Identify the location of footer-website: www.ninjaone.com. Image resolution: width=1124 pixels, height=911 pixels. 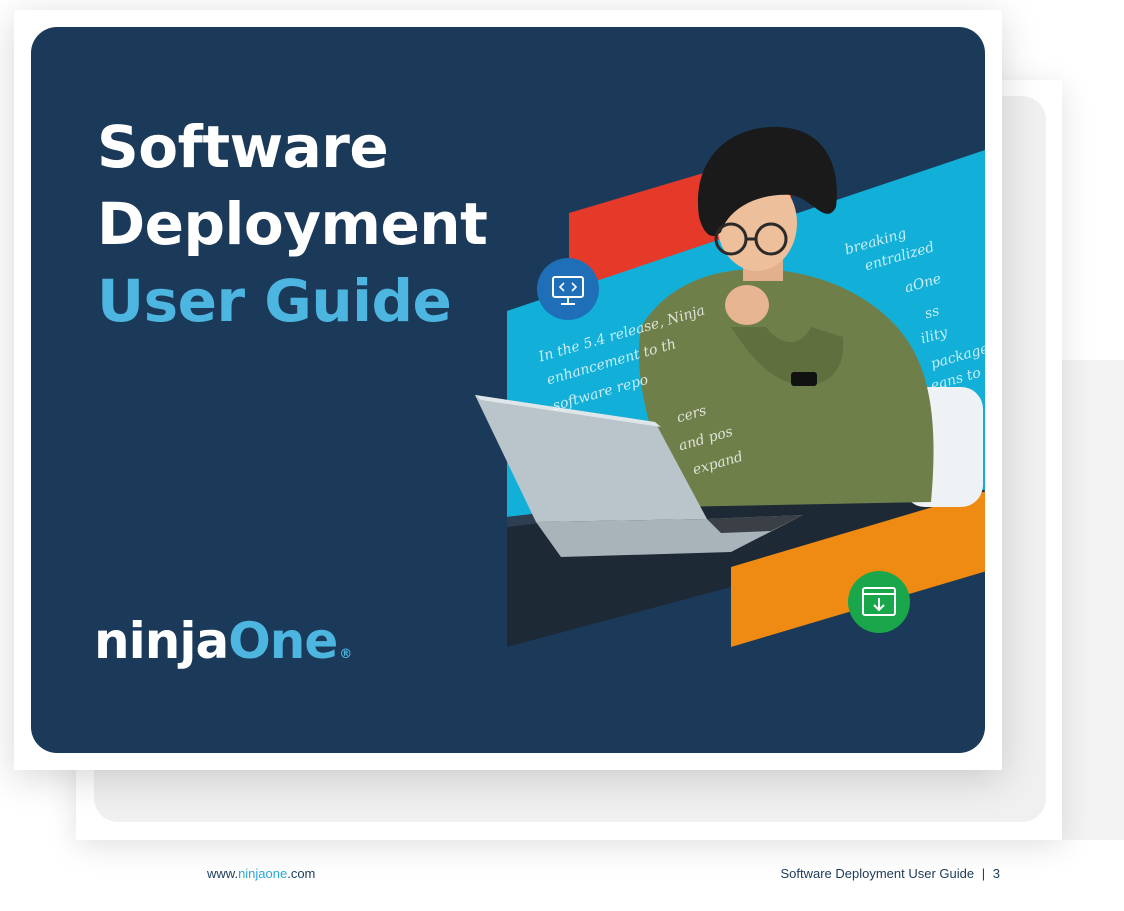
(261, 873).